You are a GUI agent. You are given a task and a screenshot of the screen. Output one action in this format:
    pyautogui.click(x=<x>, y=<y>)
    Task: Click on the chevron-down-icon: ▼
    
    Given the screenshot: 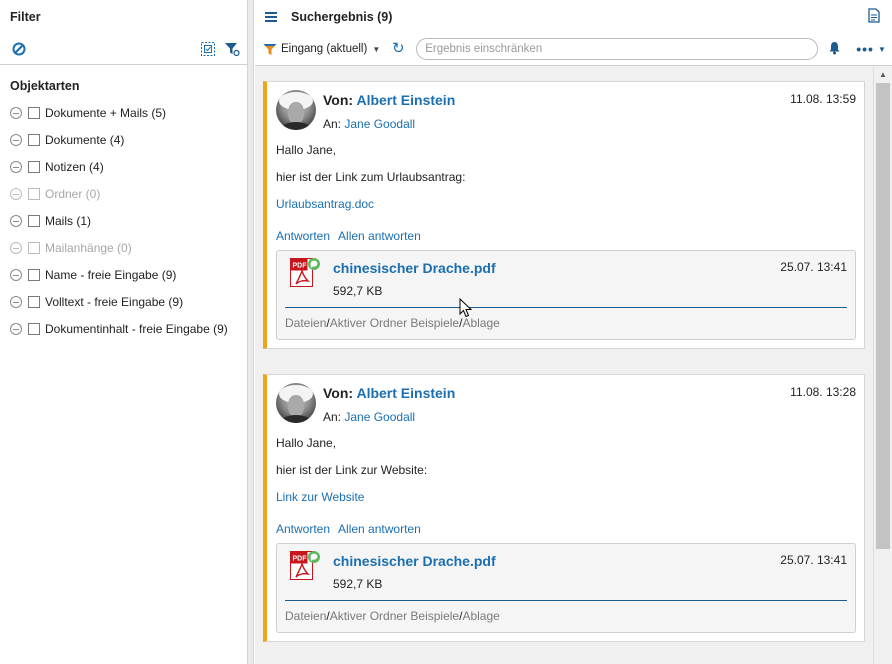 What is the action you would take?
    pyautogui.click(x=376, y=49)
    